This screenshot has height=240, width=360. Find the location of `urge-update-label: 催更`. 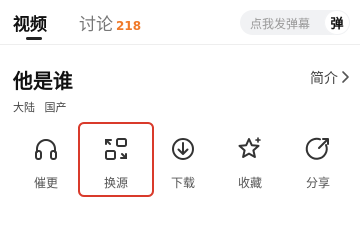

urge-update-label: 催更 is located at coordinates (45, 183).